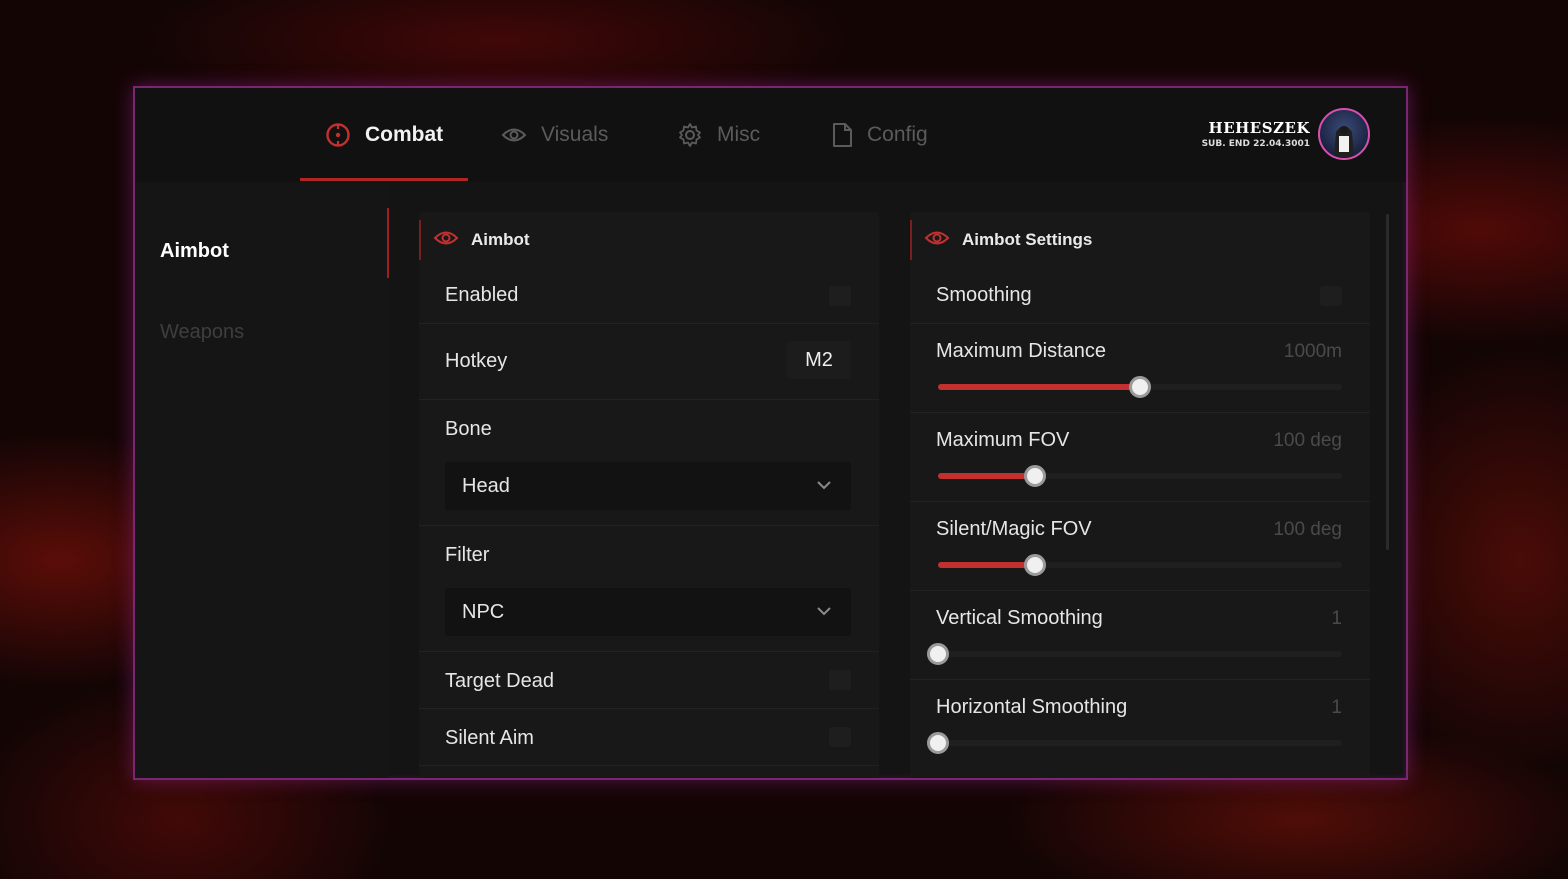 This screenshot has height=879, width=1568. I want to click on scrollbar, so click(1387, 382).